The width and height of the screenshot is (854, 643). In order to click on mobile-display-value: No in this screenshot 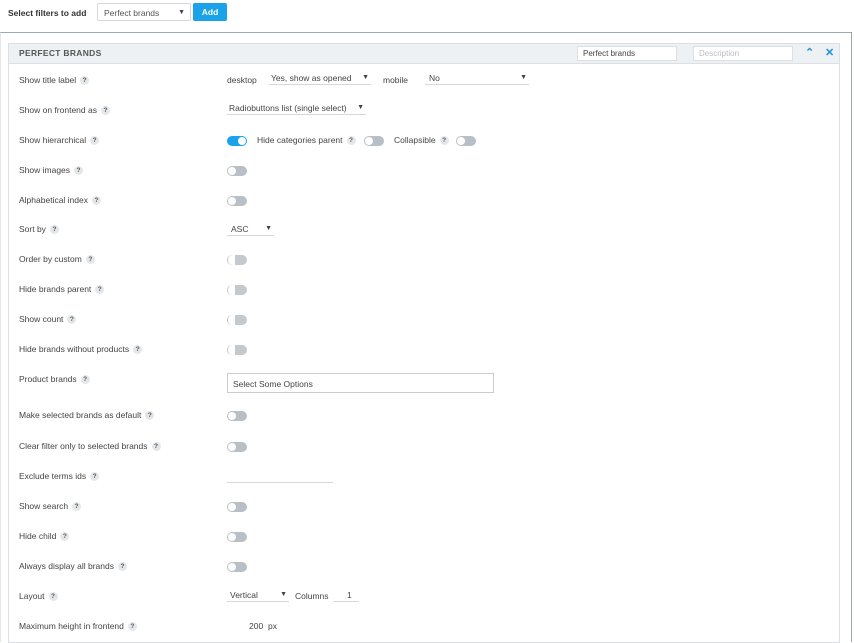, I will do `click(434, 78)`.